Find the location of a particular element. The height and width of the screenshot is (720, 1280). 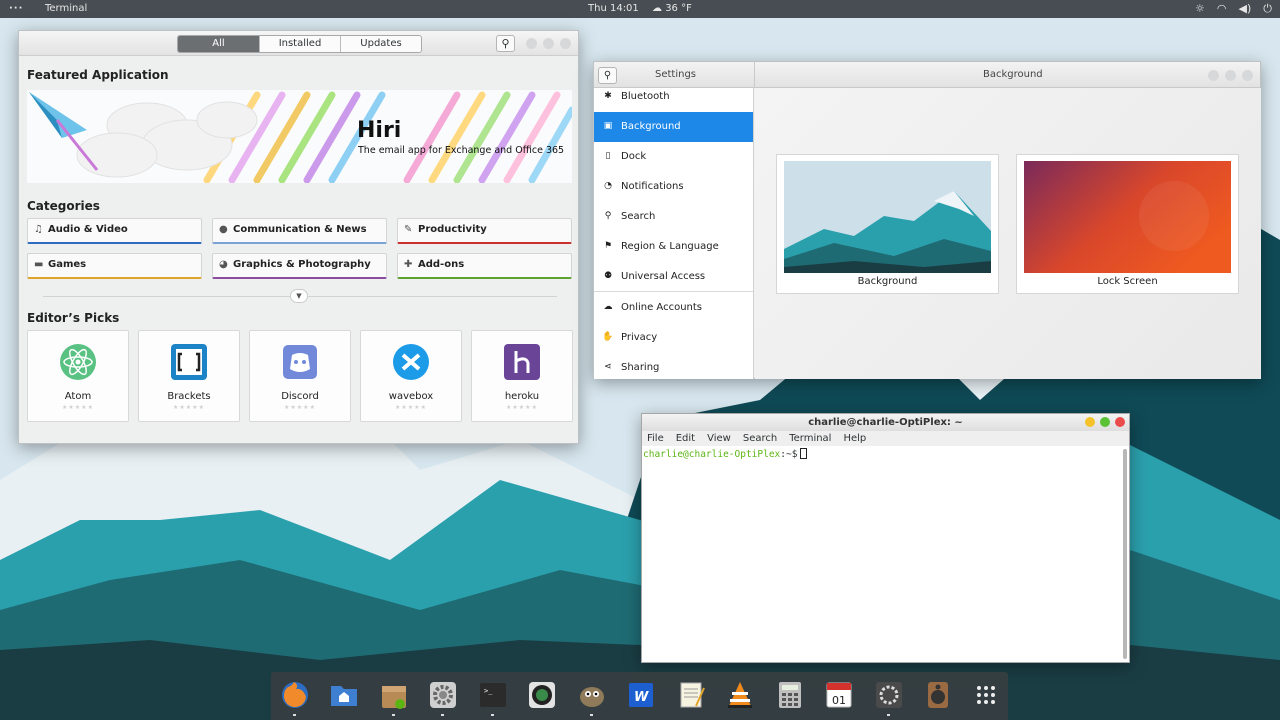

sidebar-item-sharing: ⋖ Sharing is located at coordinates (673, 366).